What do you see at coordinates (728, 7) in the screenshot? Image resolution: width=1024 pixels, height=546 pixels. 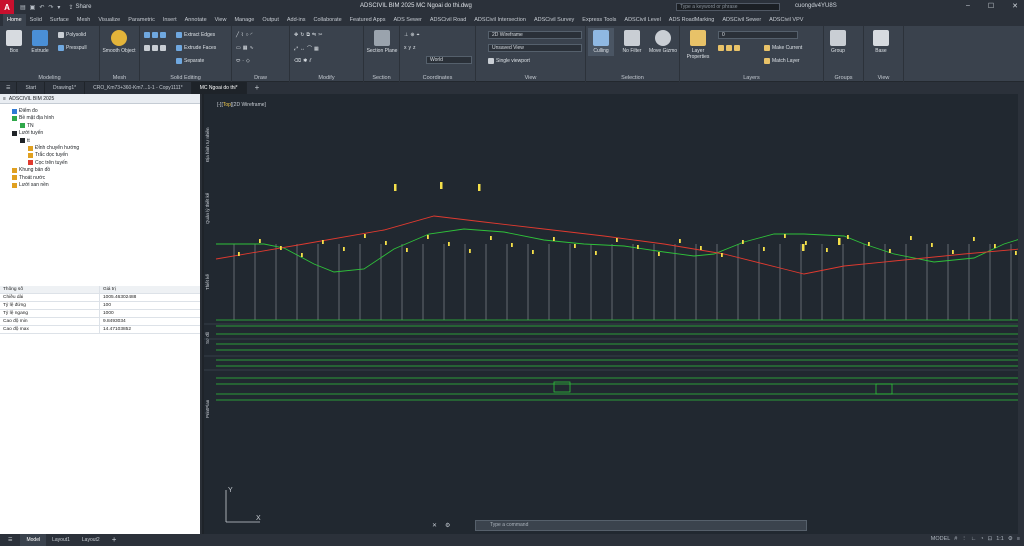 I see `search-input: Type a keyword or phrase` at bounding box center [728, 7].